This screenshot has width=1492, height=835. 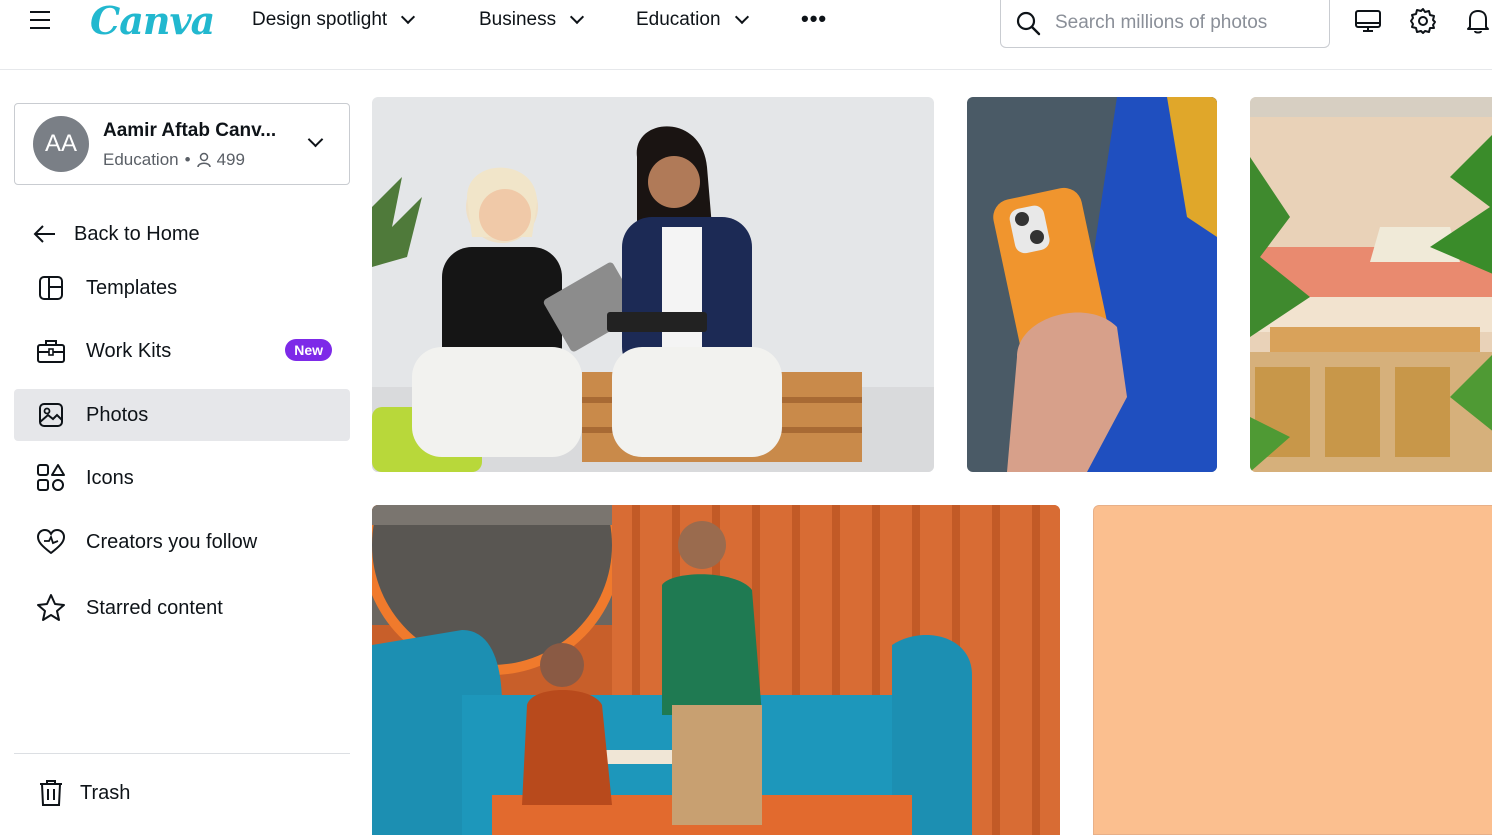 What do you see at coordinates (320, 19) in the screenshot?
I see `nav-label: Design spotlight` at bounding box center [320, 19].